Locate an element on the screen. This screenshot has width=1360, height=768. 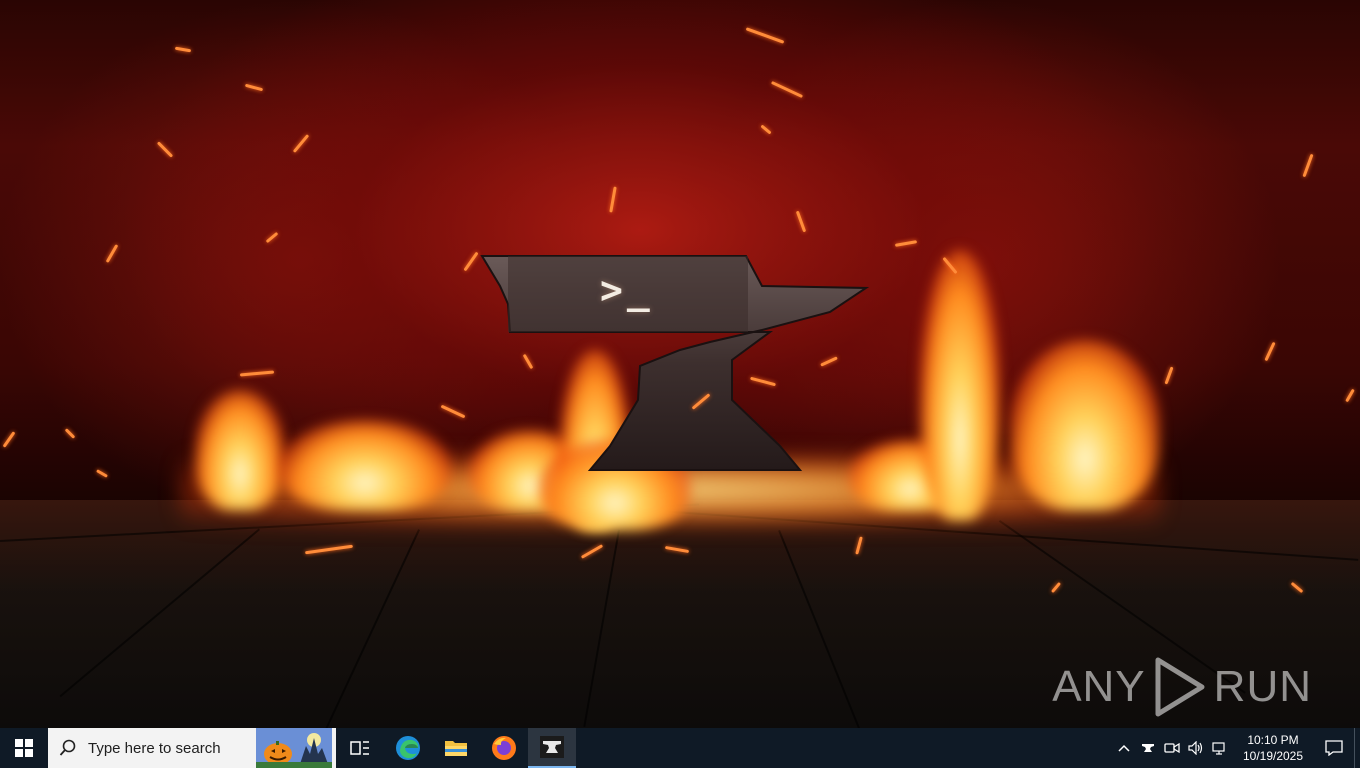
terminal-app-taskbar-button is located at coordinates (552, 748).